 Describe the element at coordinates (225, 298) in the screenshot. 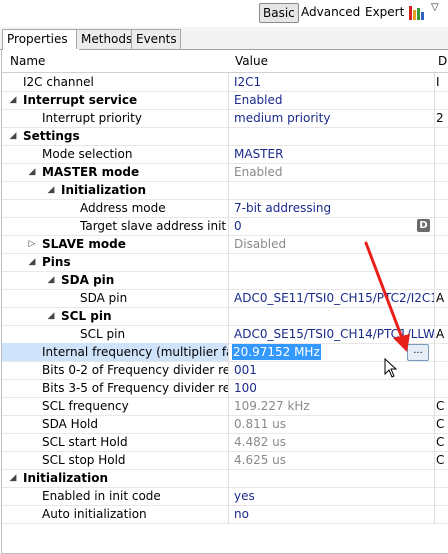

I see `property-row: SDA pin ADC0_SE11/TSI0_CH15/PTC2/I2C1... A` at that location.